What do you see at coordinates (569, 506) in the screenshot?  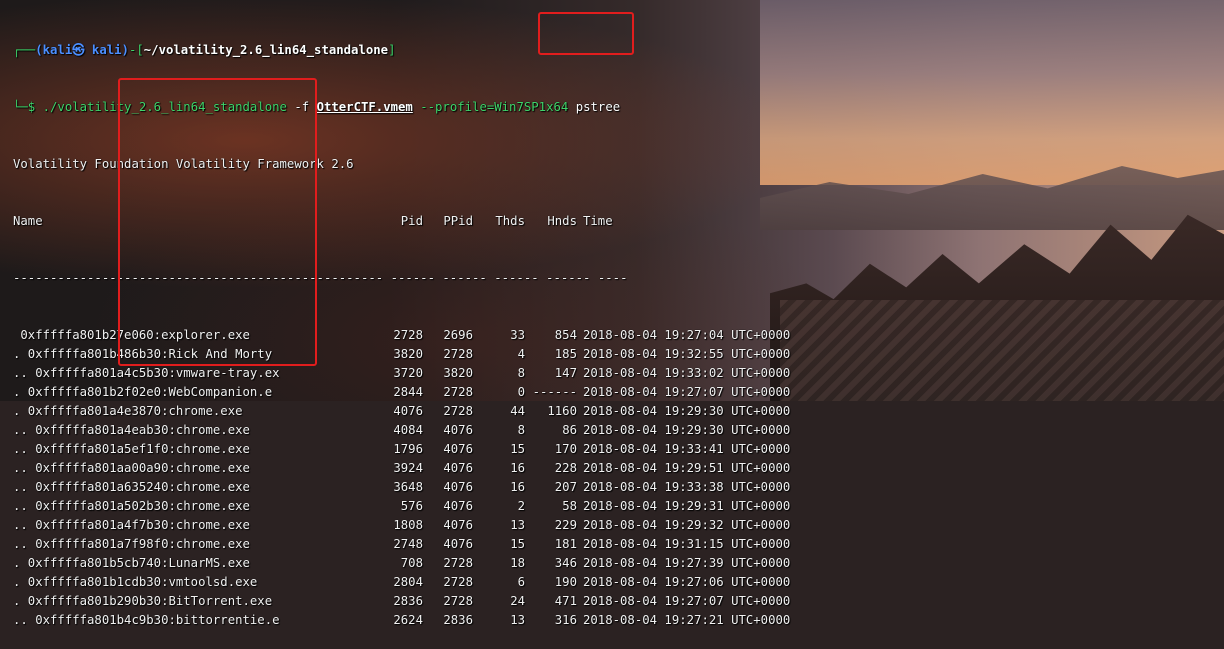 I see `handles-cell: 58` at bounding box center [569, 506].